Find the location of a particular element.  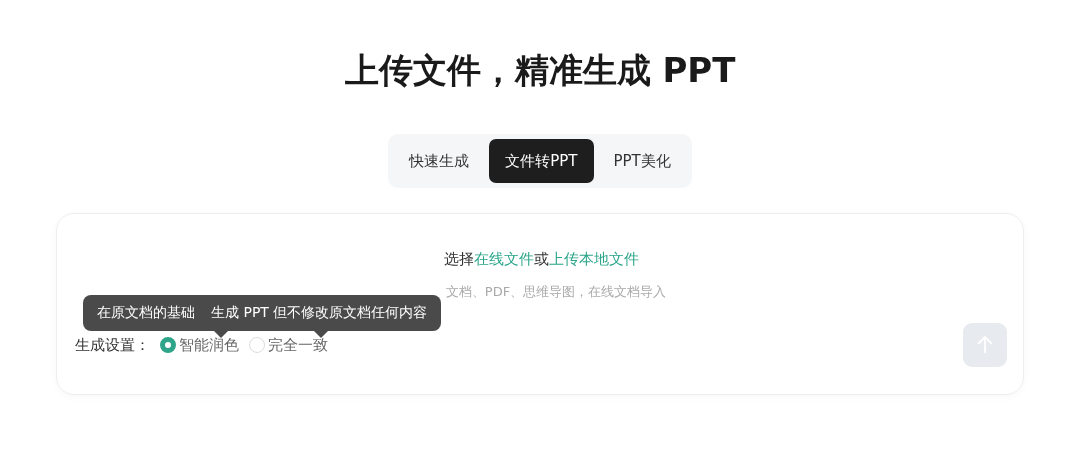

tab: 文件转PPT is located at coordinates (541, 161).